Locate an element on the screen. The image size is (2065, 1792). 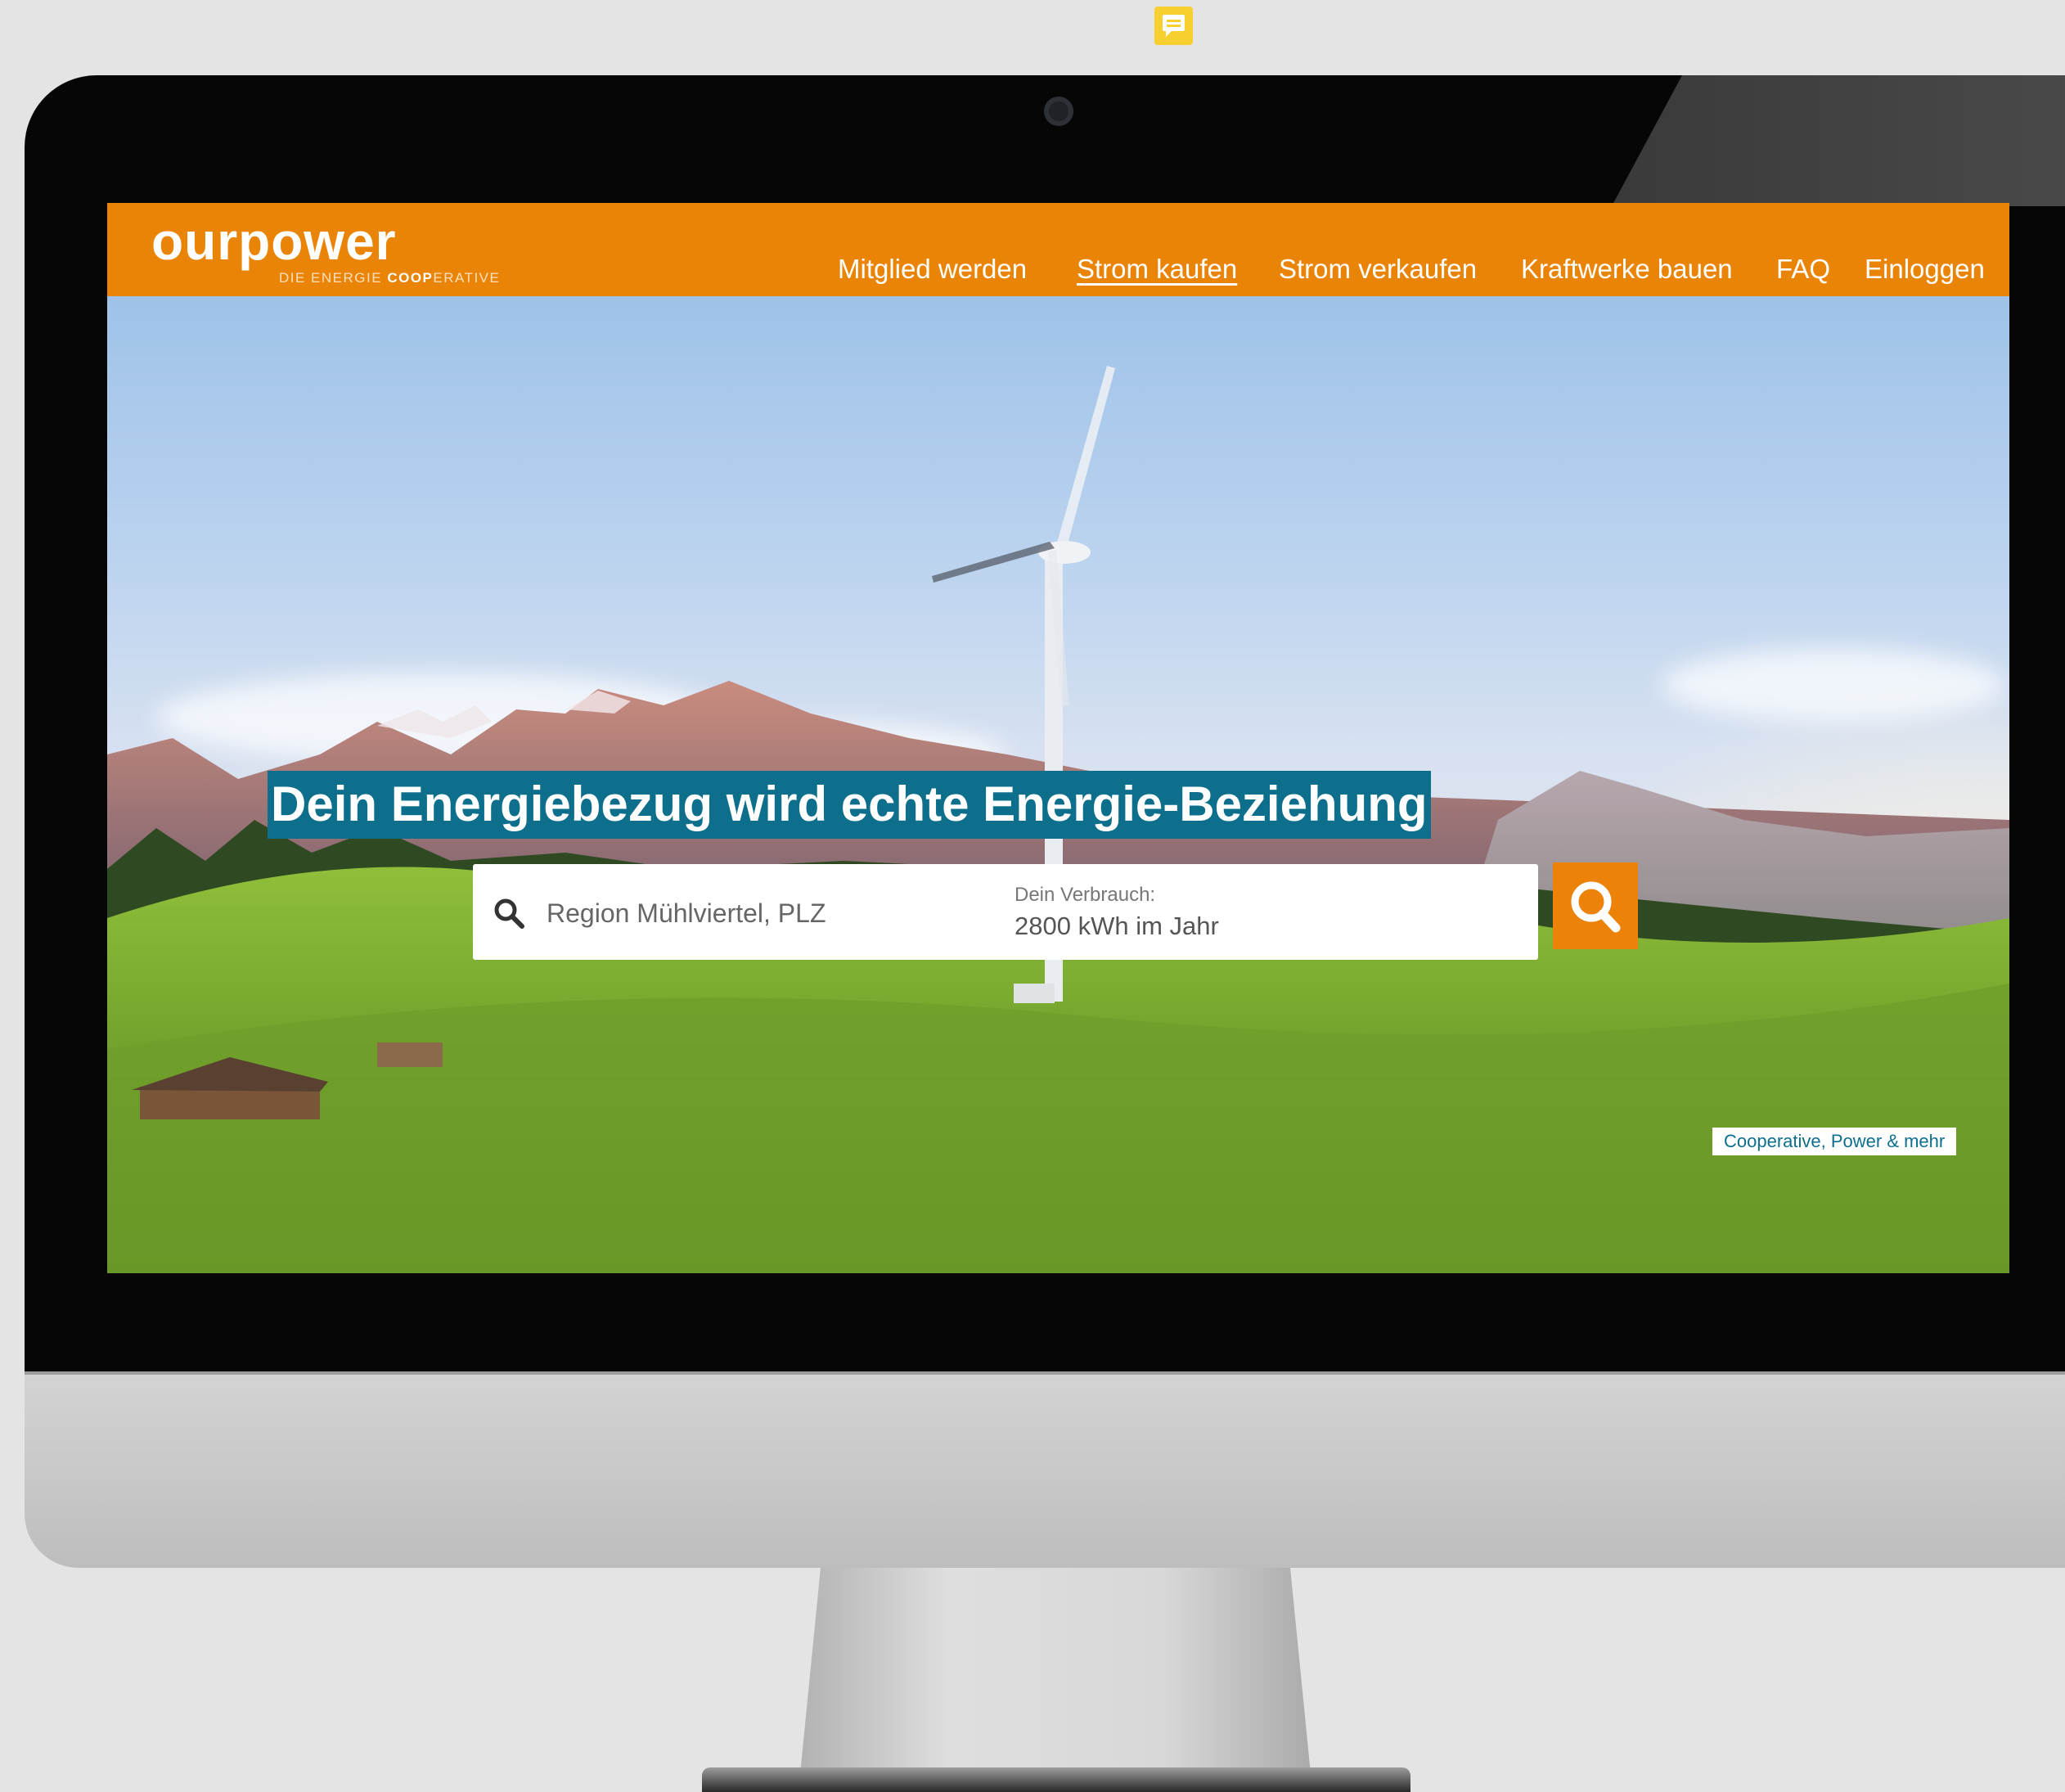
monitor-chin is located at coordinates (1045, 1471).